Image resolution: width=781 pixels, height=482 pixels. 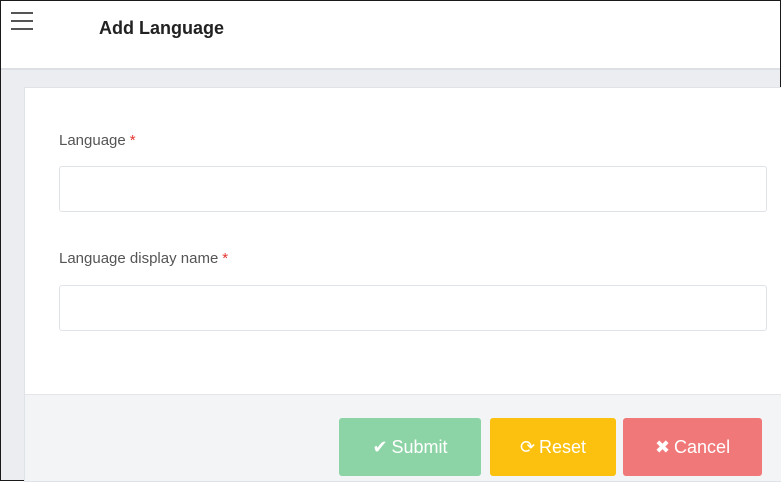 I want to click on reset-label: Reset, so click(x=563, y=446).